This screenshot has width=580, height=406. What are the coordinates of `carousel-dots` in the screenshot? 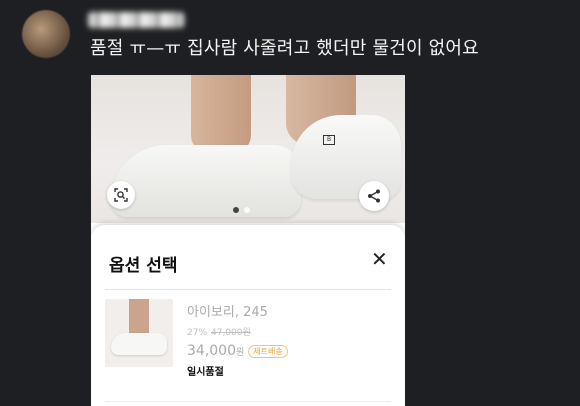 It's located at (241, 210).